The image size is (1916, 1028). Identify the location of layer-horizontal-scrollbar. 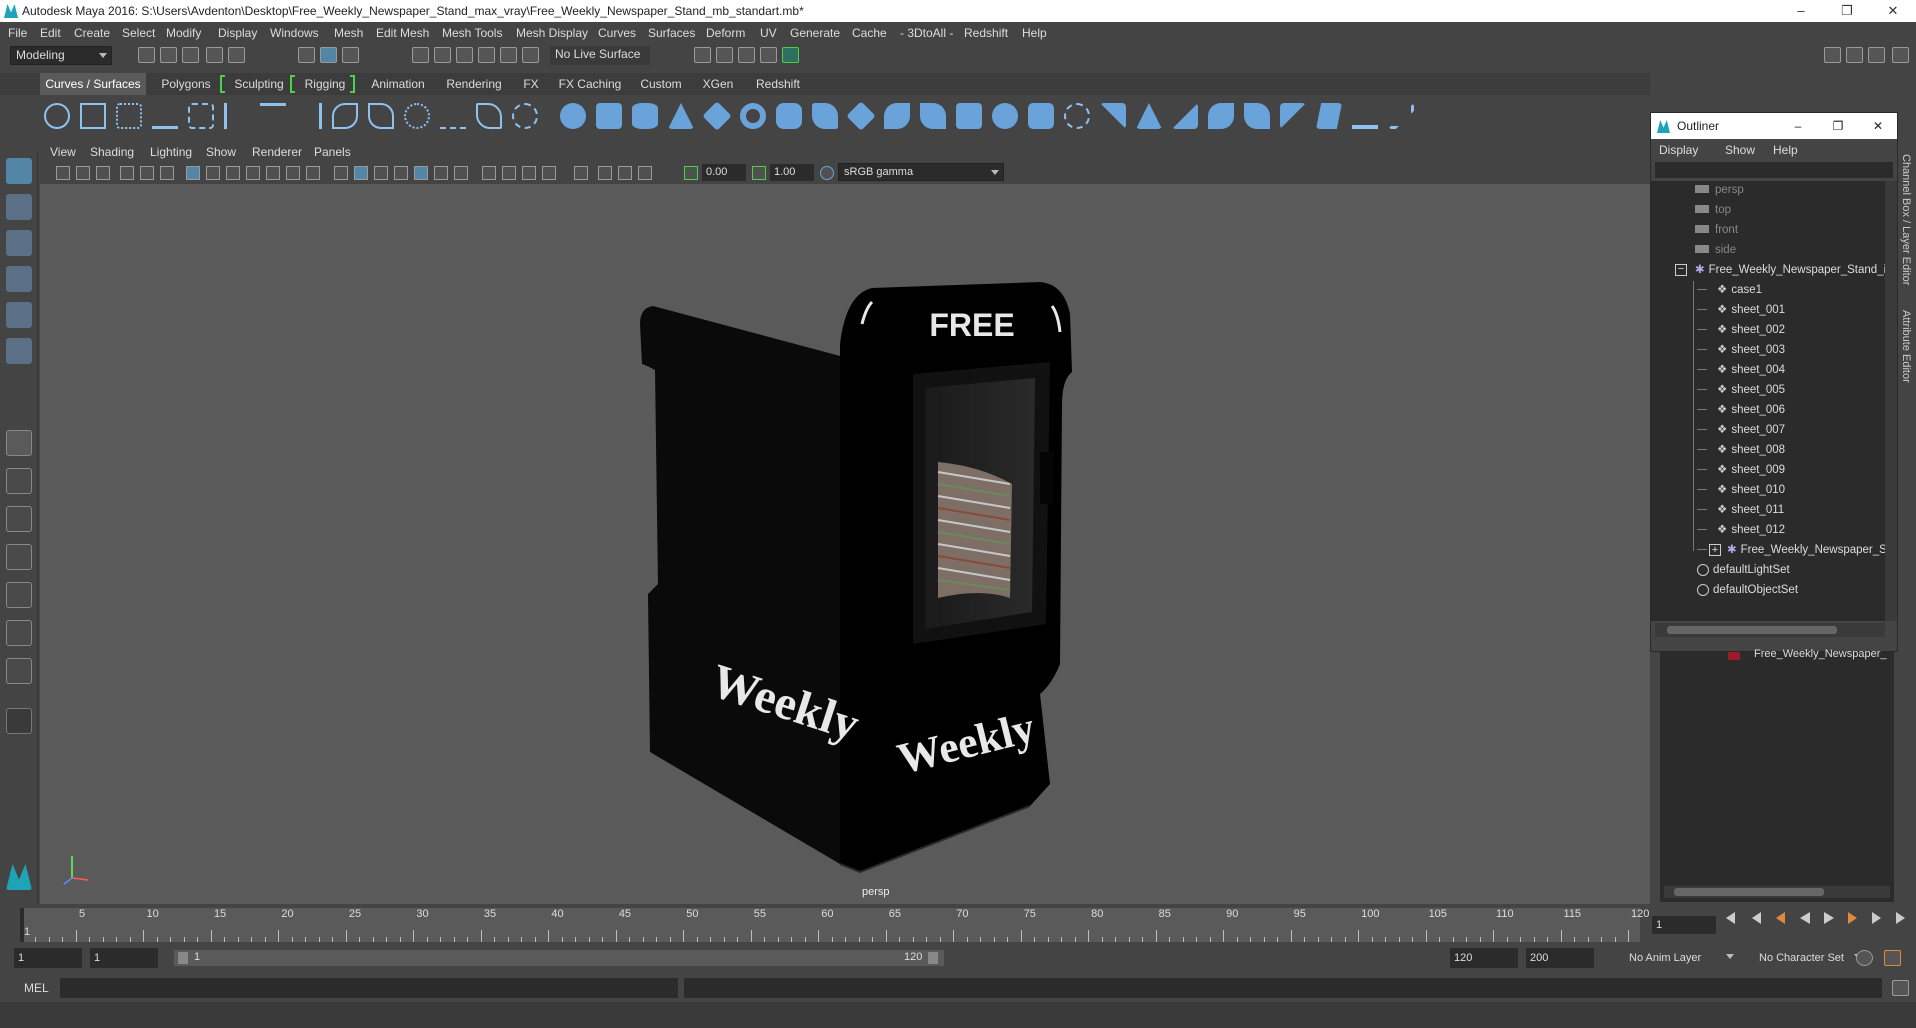
(1777, 892).